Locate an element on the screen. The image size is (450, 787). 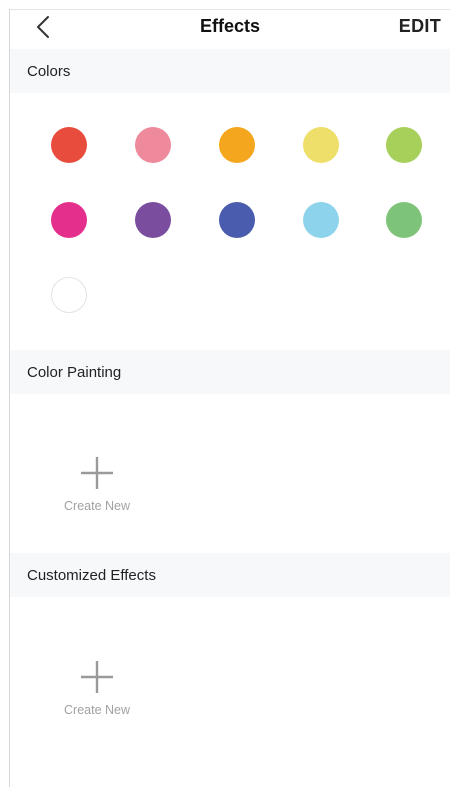
color-swatch-sky-blue is located at coordinates (321, 220).